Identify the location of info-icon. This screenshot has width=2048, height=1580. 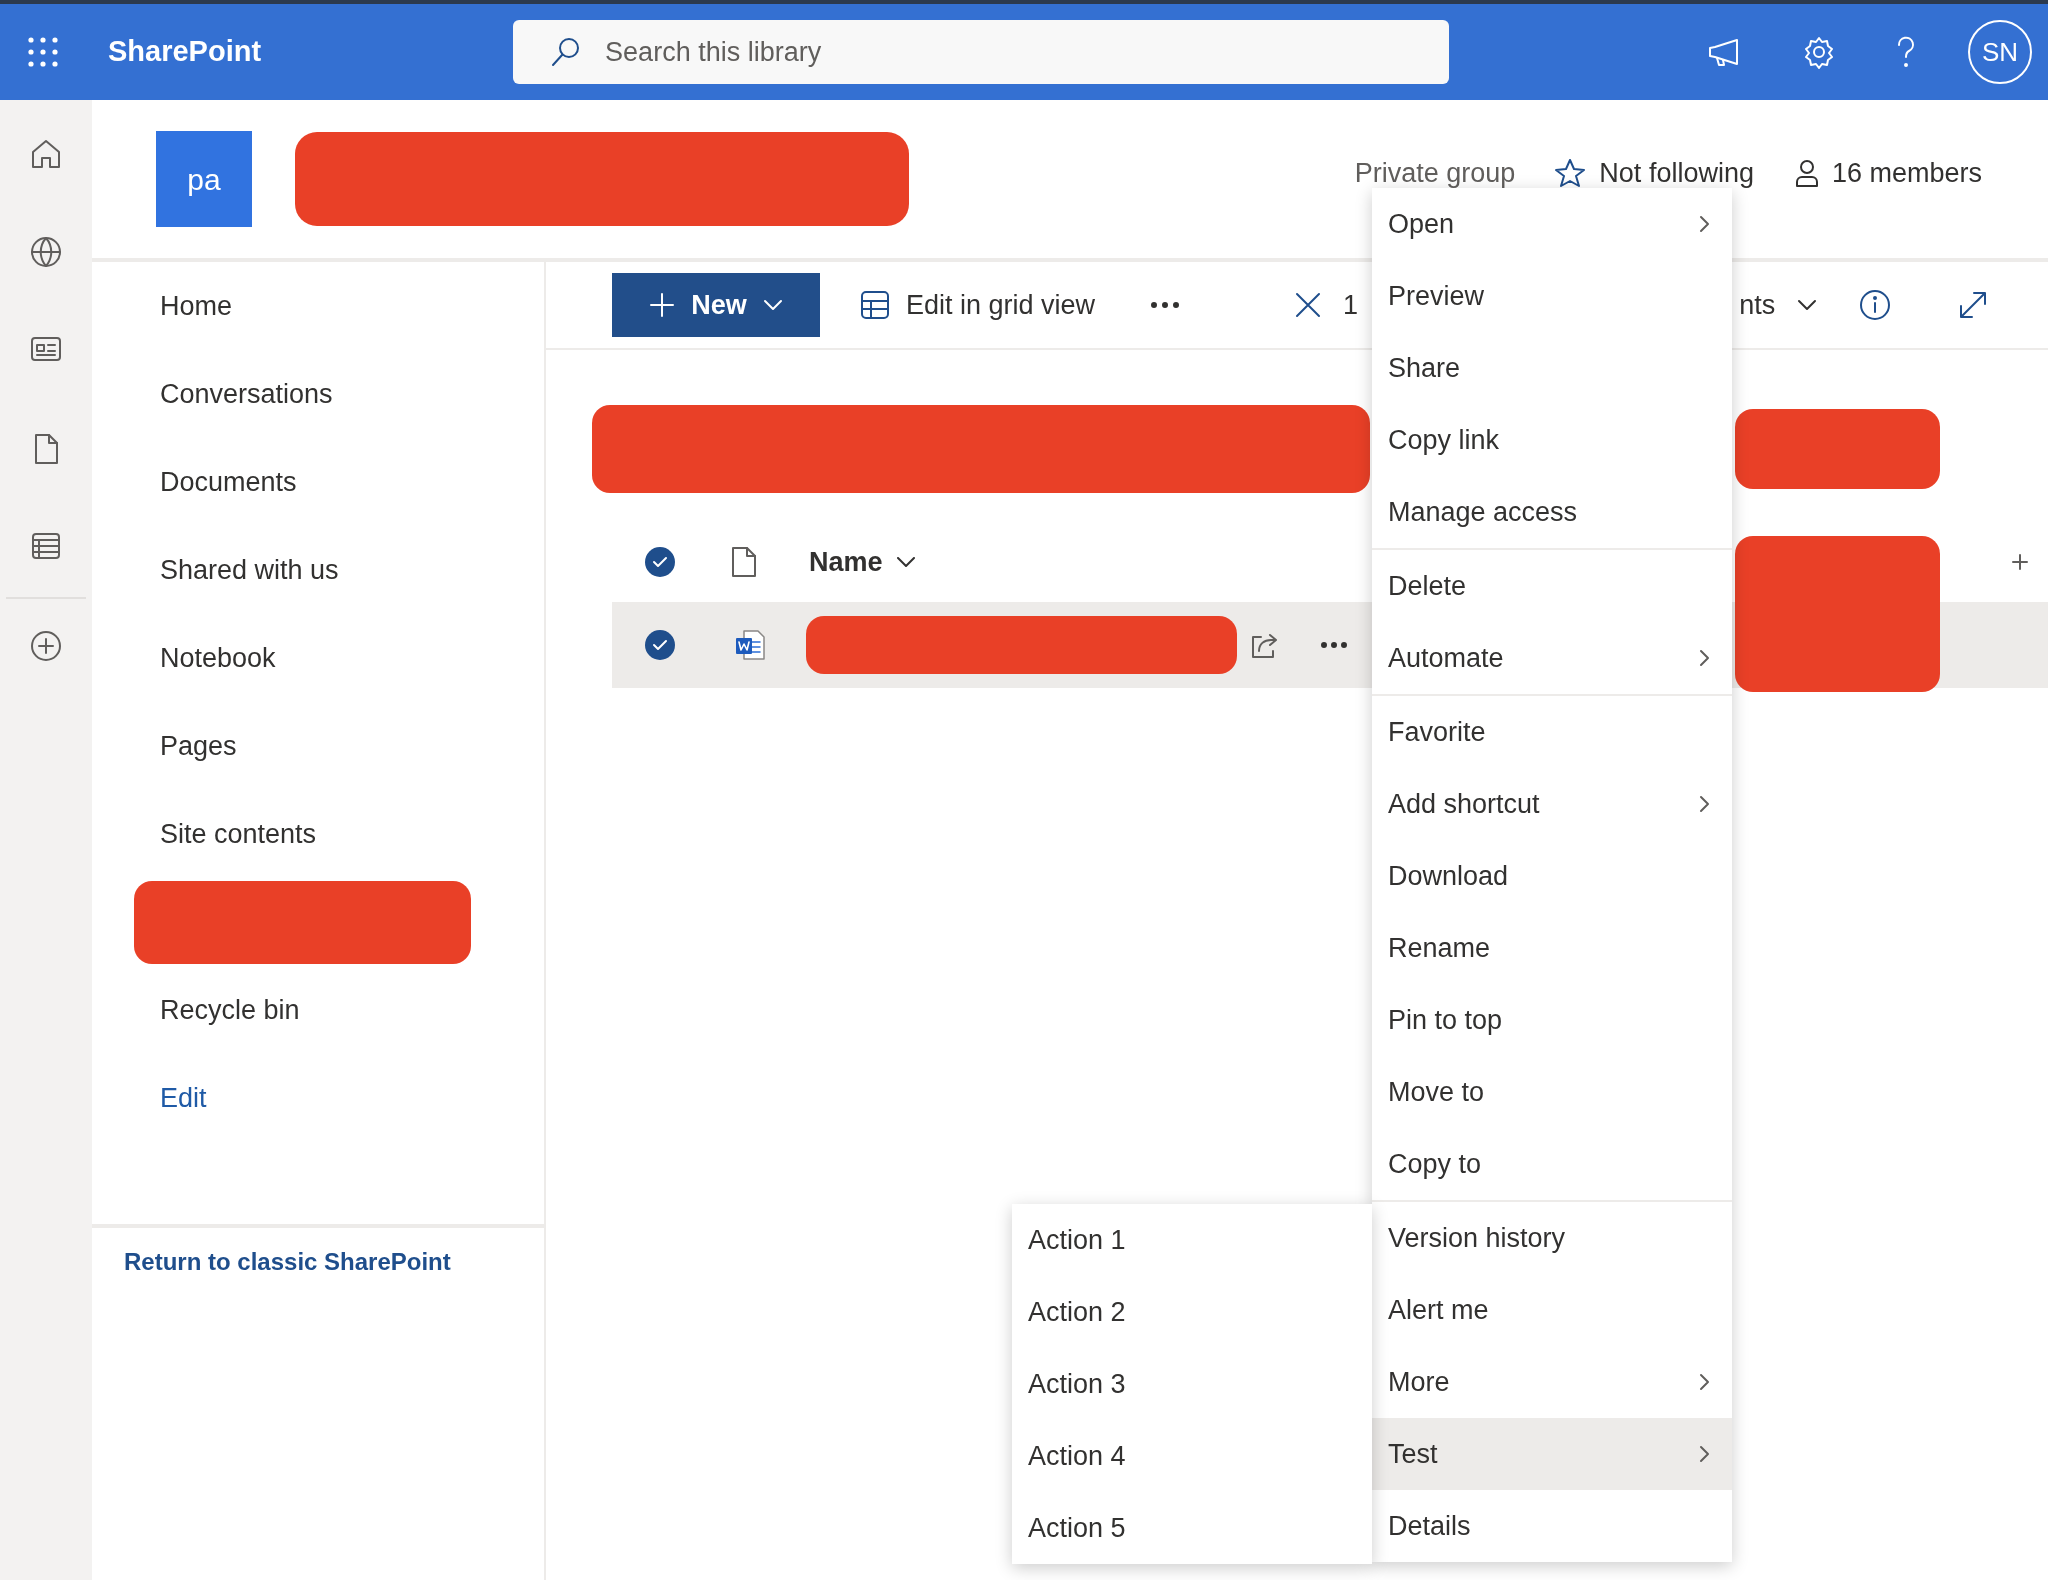
(1875, 305).